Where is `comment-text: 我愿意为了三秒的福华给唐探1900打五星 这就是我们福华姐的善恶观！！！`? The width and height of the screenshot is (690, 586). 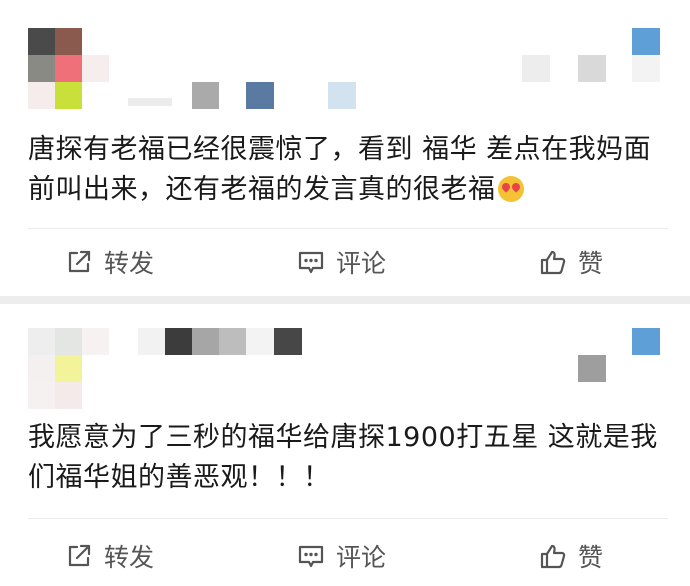
comment-text: 我愿意为了三秒的福华给唐探1900打五星 这就是我们福华姐的善恶观！！！ is located at coordinates (343, 457).